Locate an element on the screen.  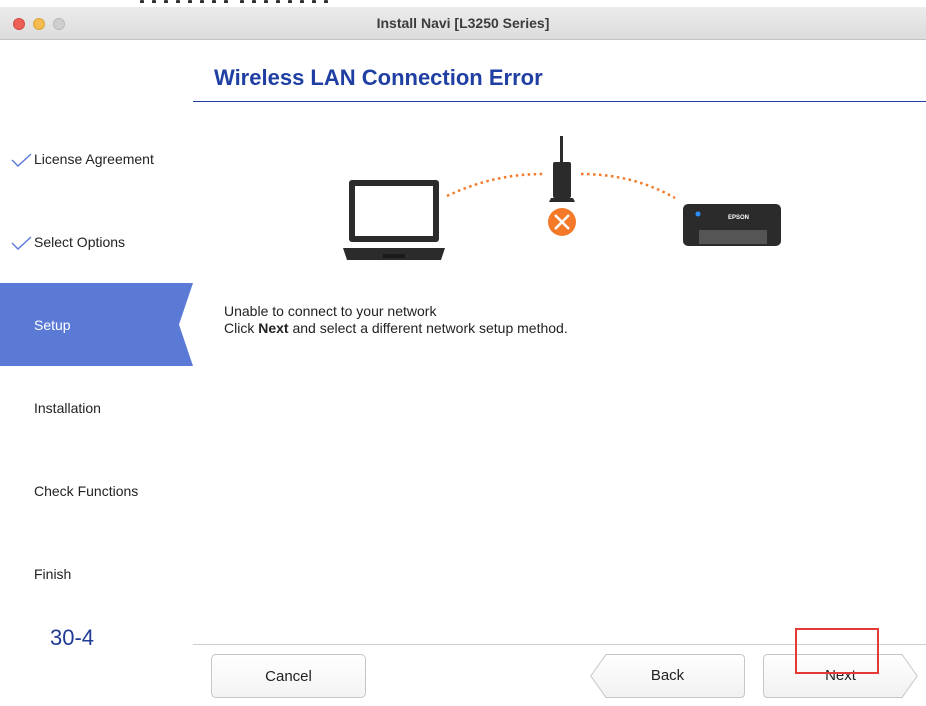
laptop-icon is located at coordinates (394, 220).